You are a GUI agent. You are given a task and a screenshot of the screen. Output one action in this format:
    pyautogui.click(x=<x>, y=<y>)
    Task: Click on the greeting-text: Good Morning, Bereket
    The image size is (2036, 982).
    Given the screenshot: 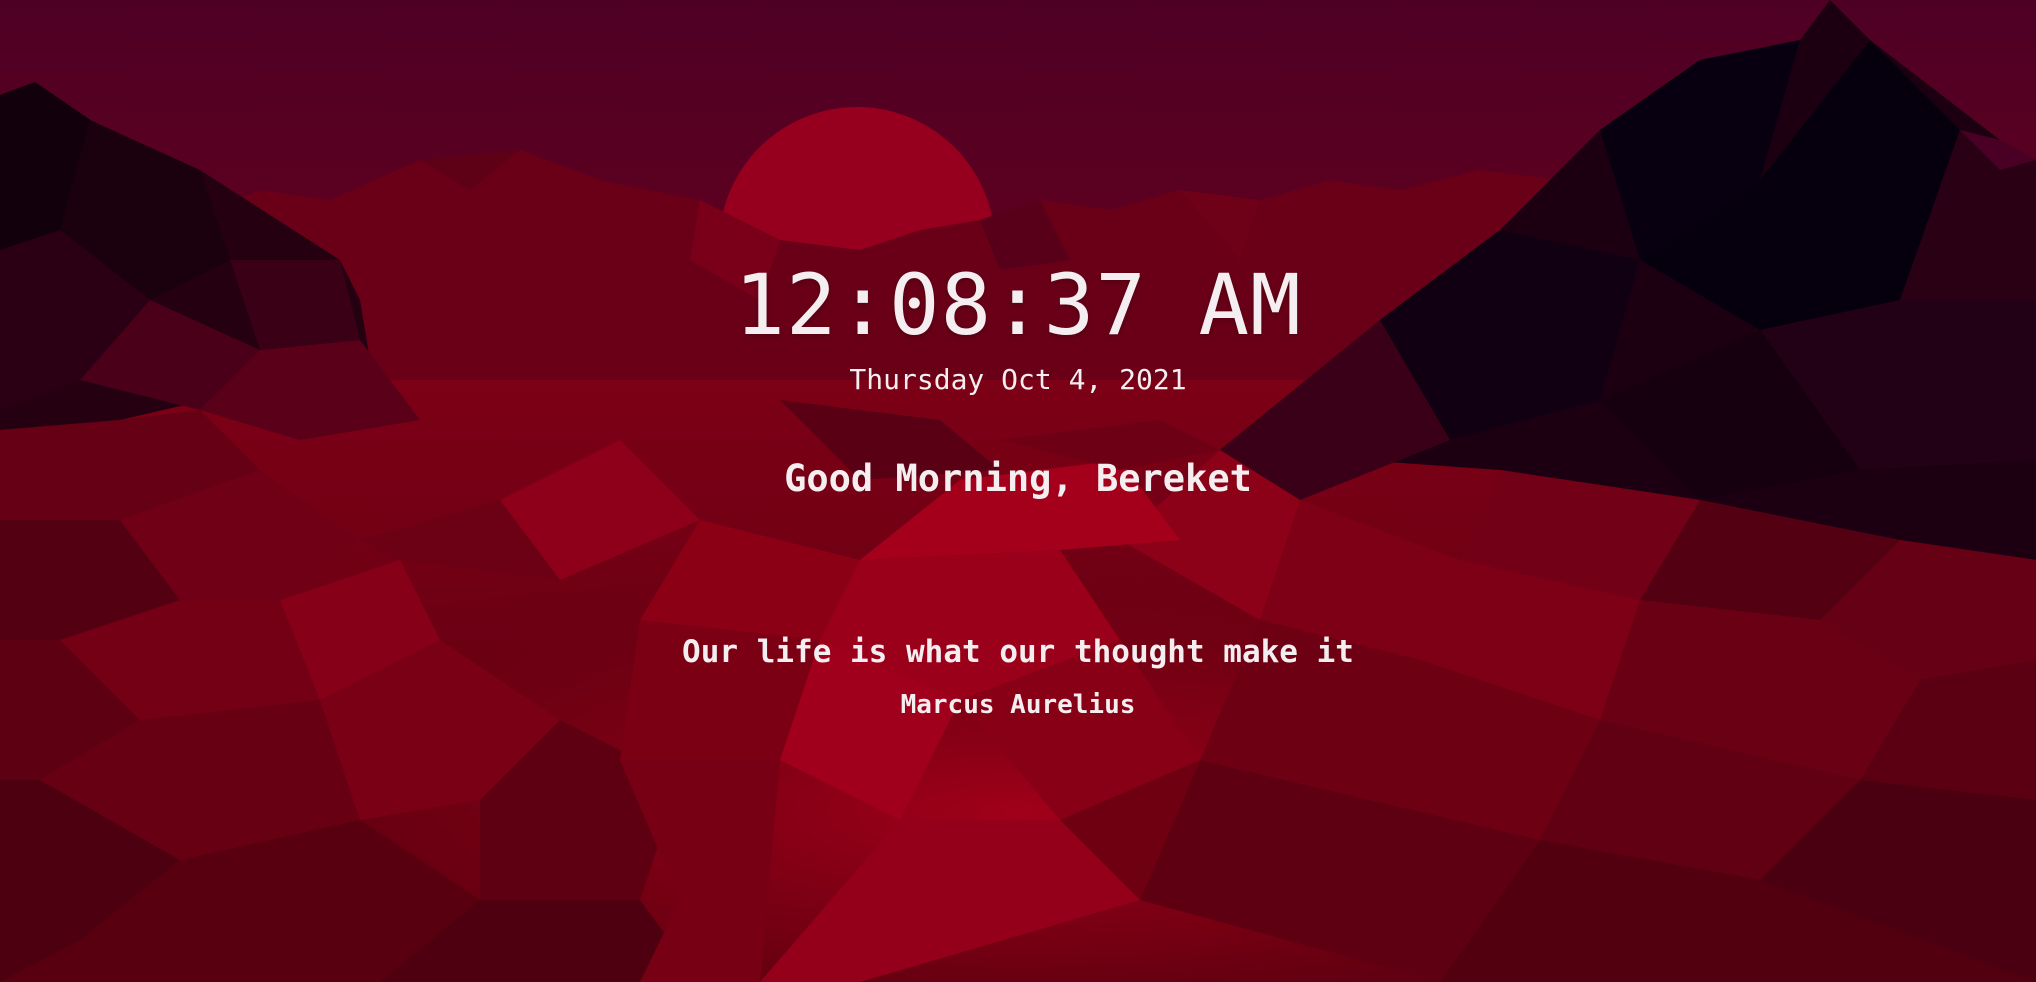 What is the action you would take?
    pyautogui.click(x=1018, y=478)
    